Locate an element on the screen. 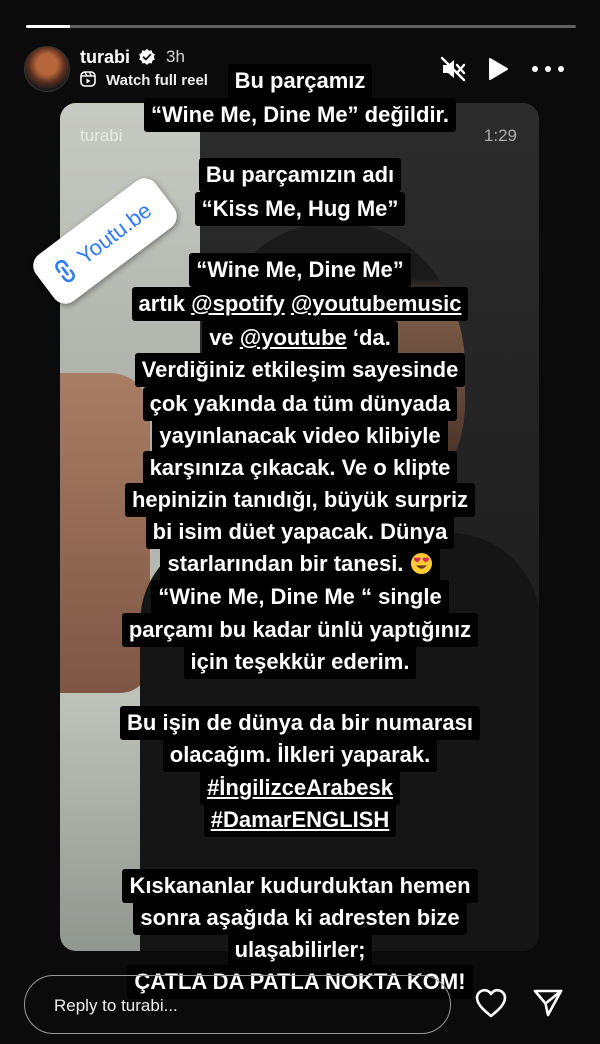 Image resolution: width=600 pixels, height=1044 pixels. reel-timestamp: 1:29 is located at coordinates (500, 135).